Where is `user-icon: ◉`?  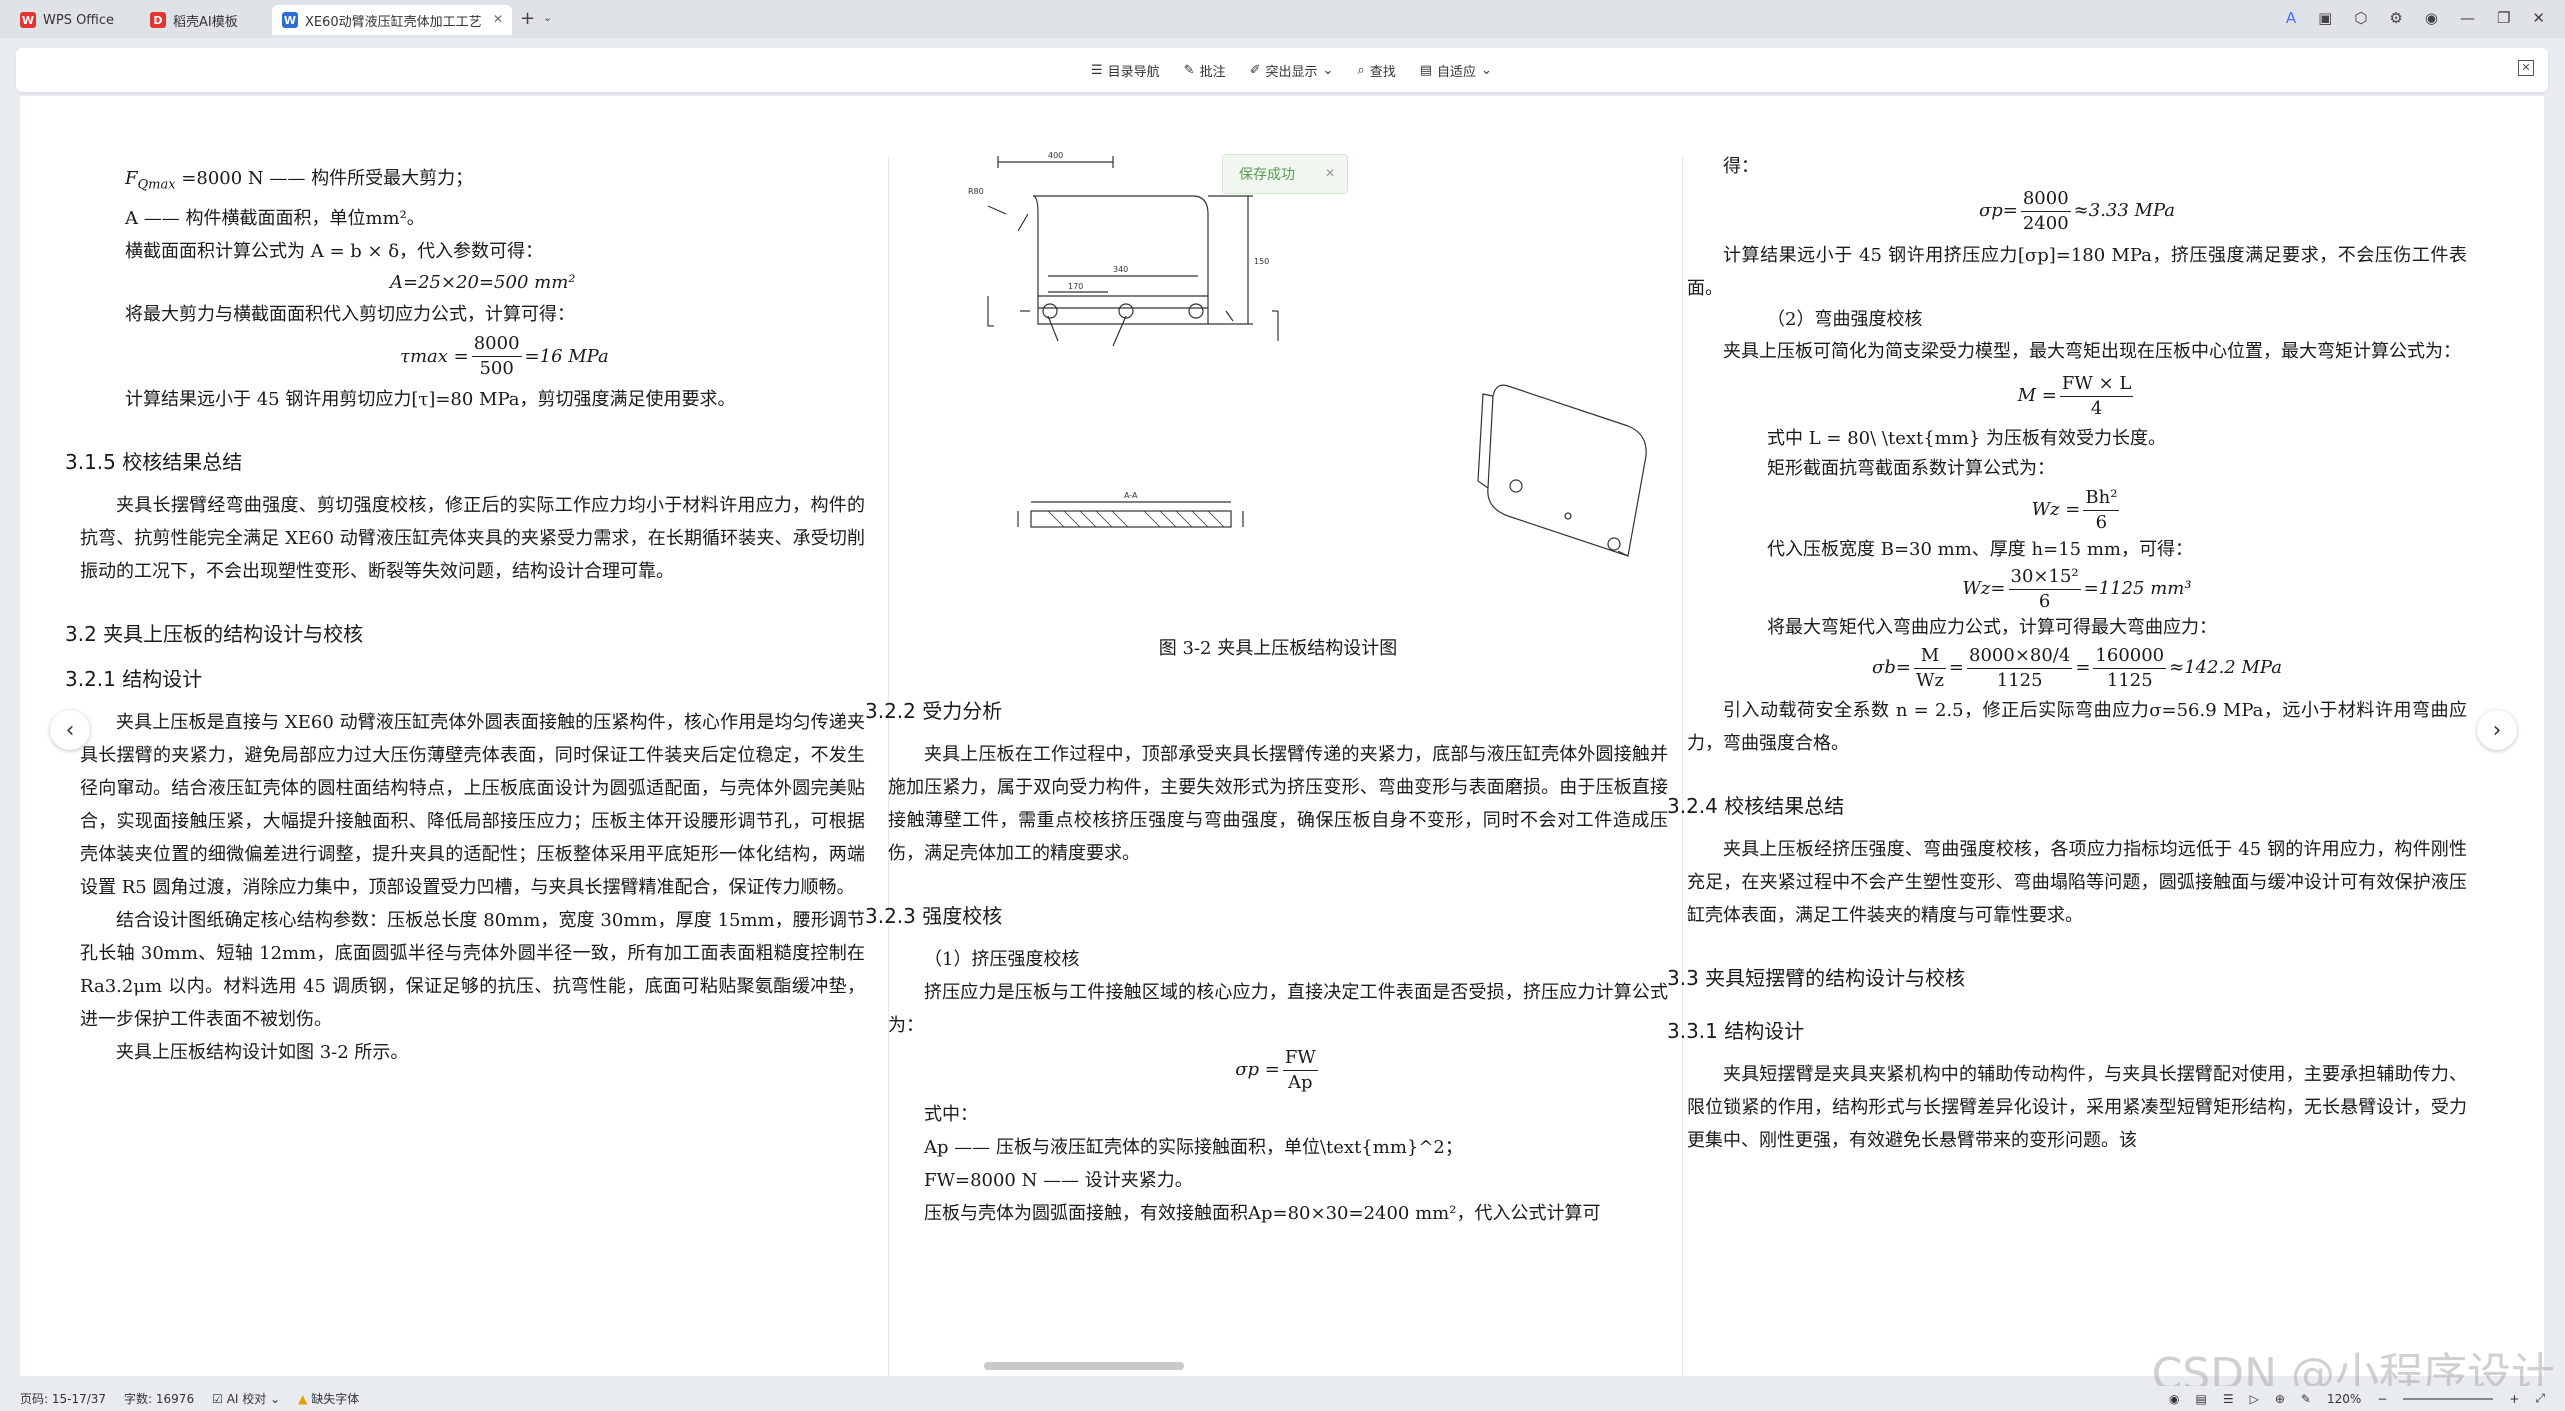
user-icon: ◉ is located at coordinates (2431, 18).